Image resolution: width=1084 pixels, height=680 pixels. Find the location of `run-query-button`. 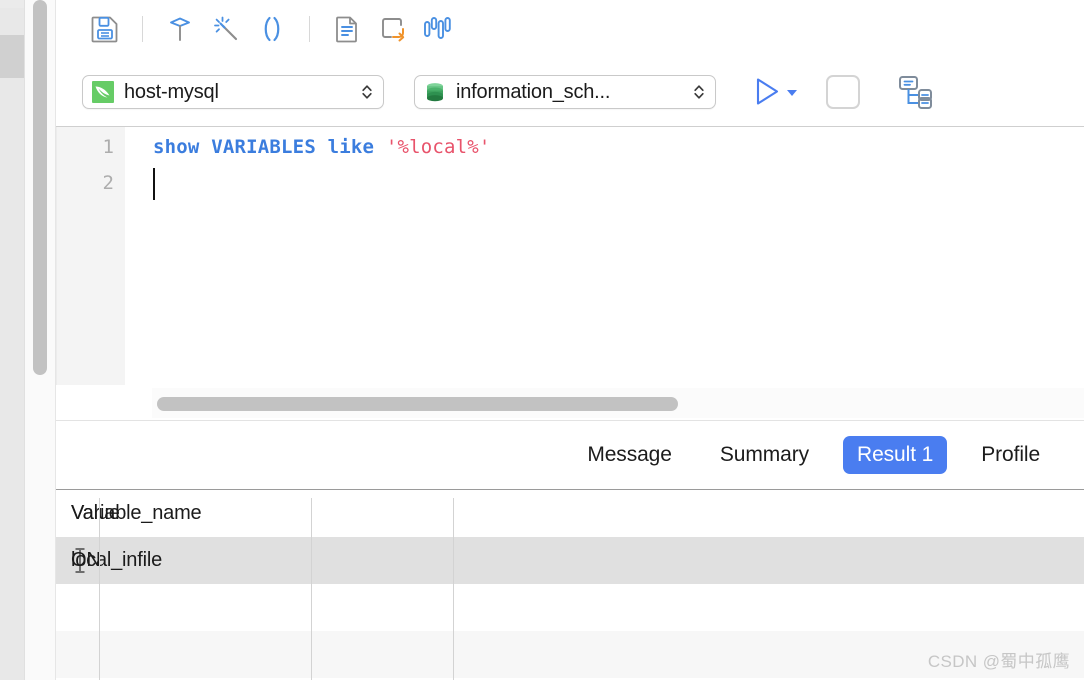

run-query-button is located at coordinates (775, 92).